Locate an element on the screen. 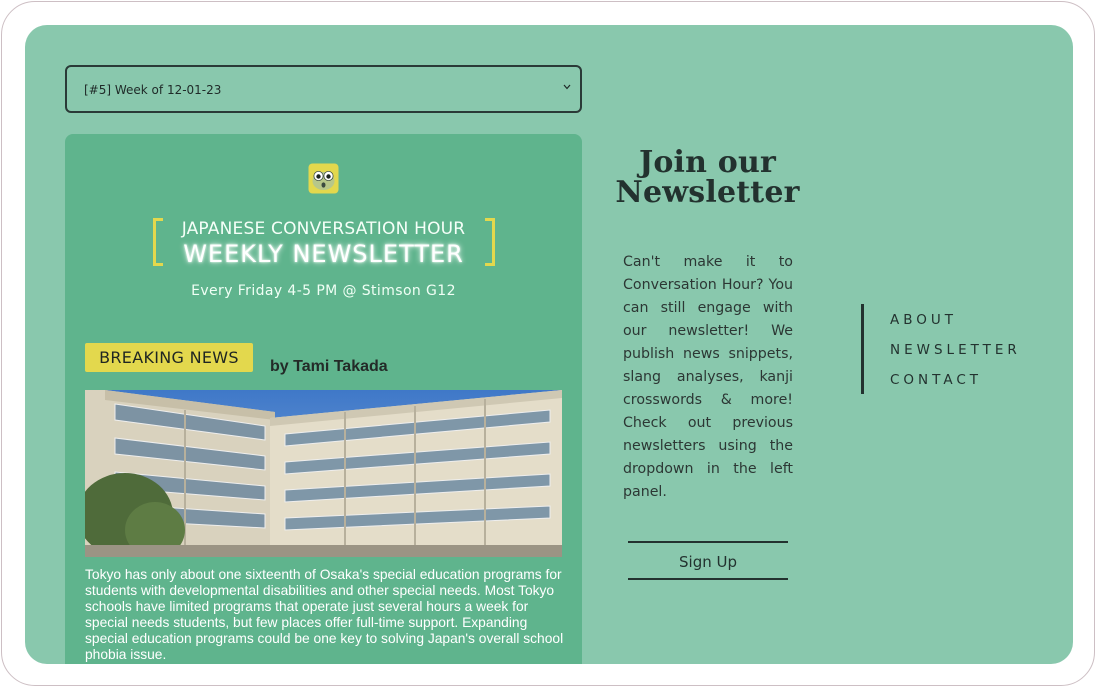  newsletter-header-line1: JAPANESE CONVERSATION HOUR is located at coordinates (323, 229).